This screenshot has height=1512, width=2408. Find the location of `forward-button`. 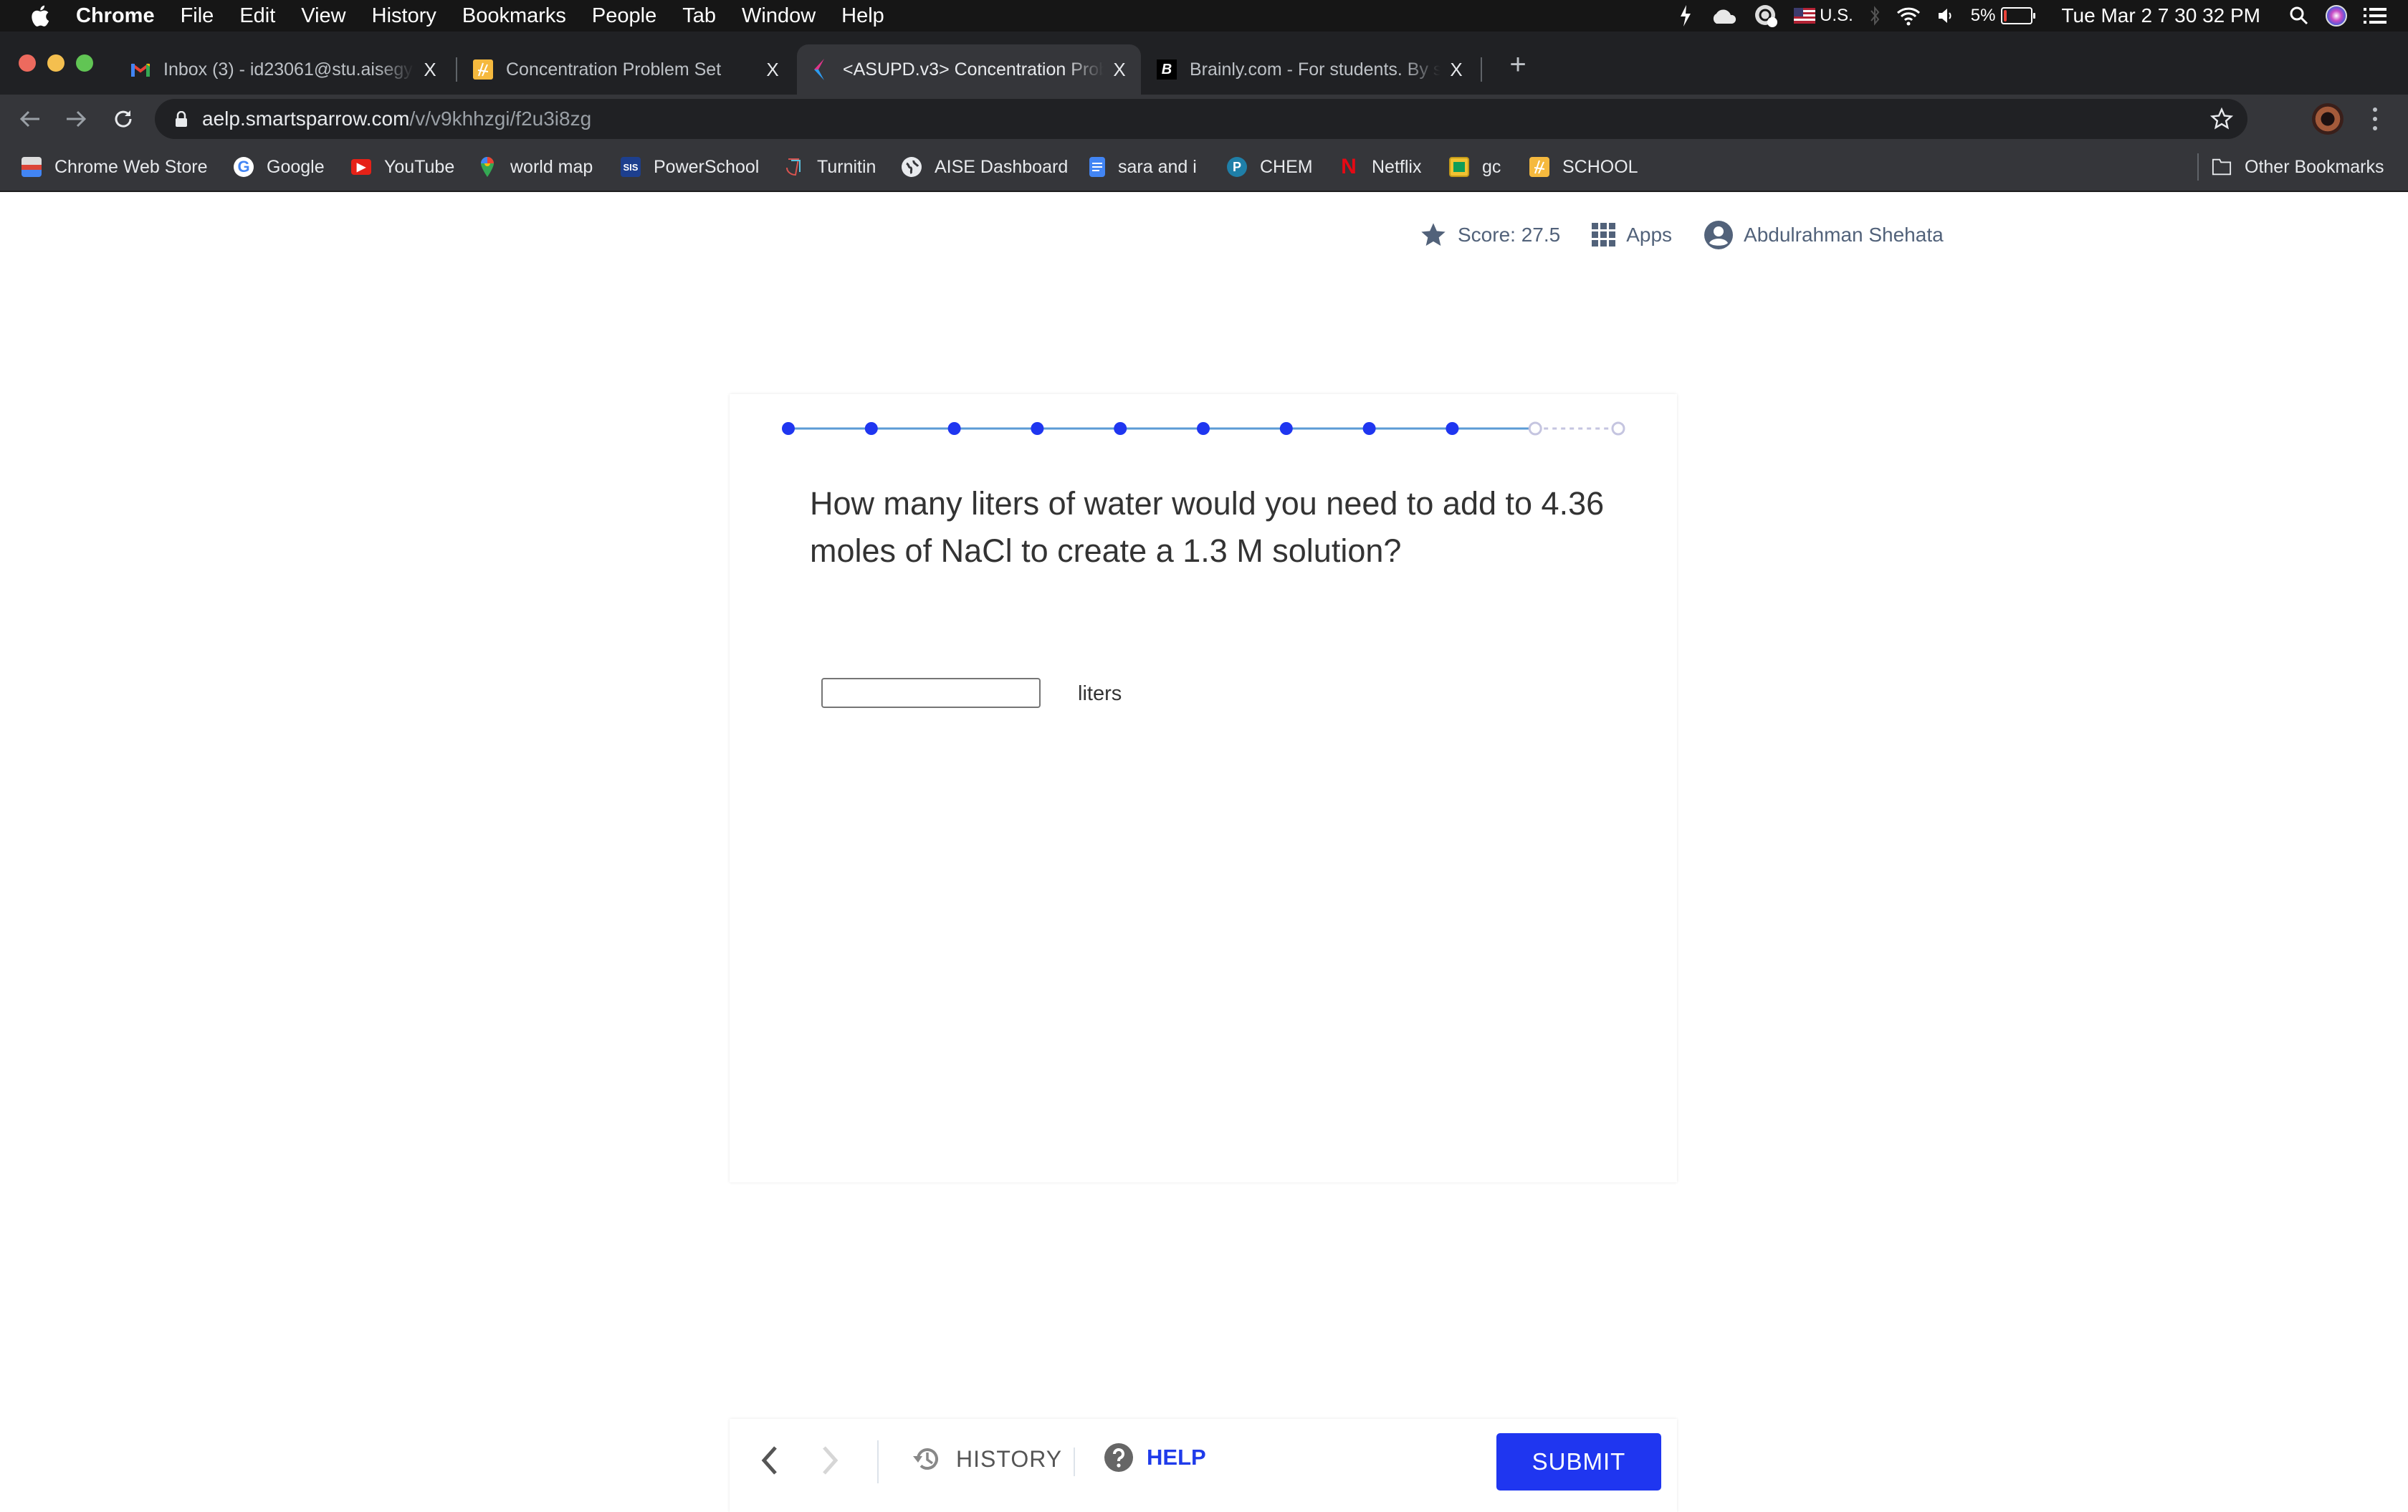

forward-button is located at coordinates (76, 119).